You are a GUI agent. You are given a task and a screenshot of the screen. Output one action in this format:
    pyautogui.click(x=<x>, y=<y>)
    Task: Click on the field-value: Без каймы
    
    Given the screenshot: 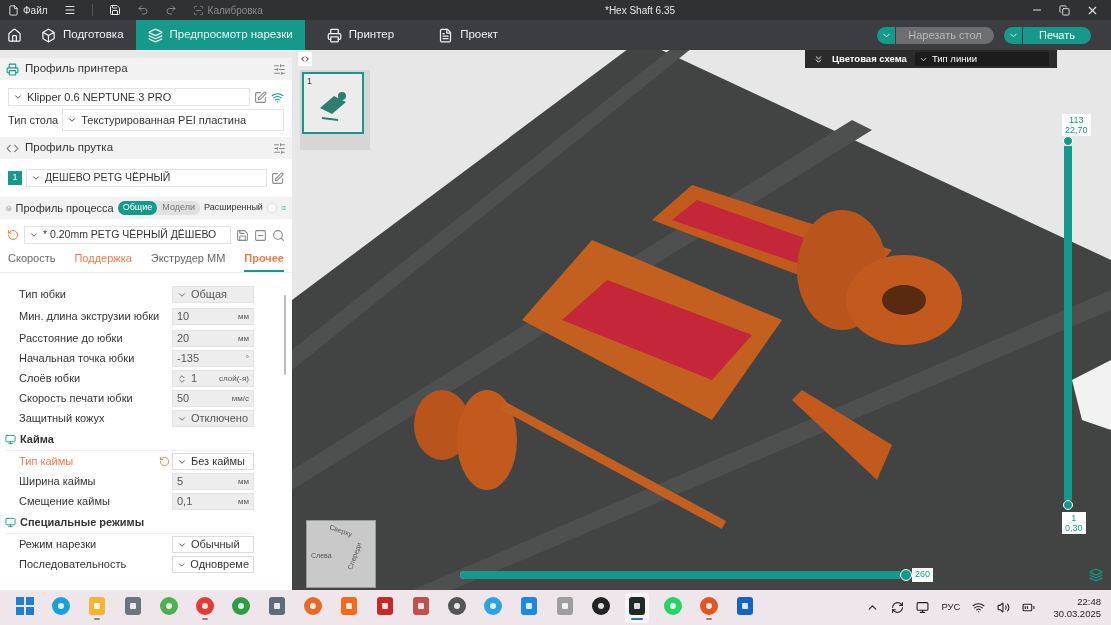 What is the action you would take?
    pyautogui.click(x=218, y=462)
    